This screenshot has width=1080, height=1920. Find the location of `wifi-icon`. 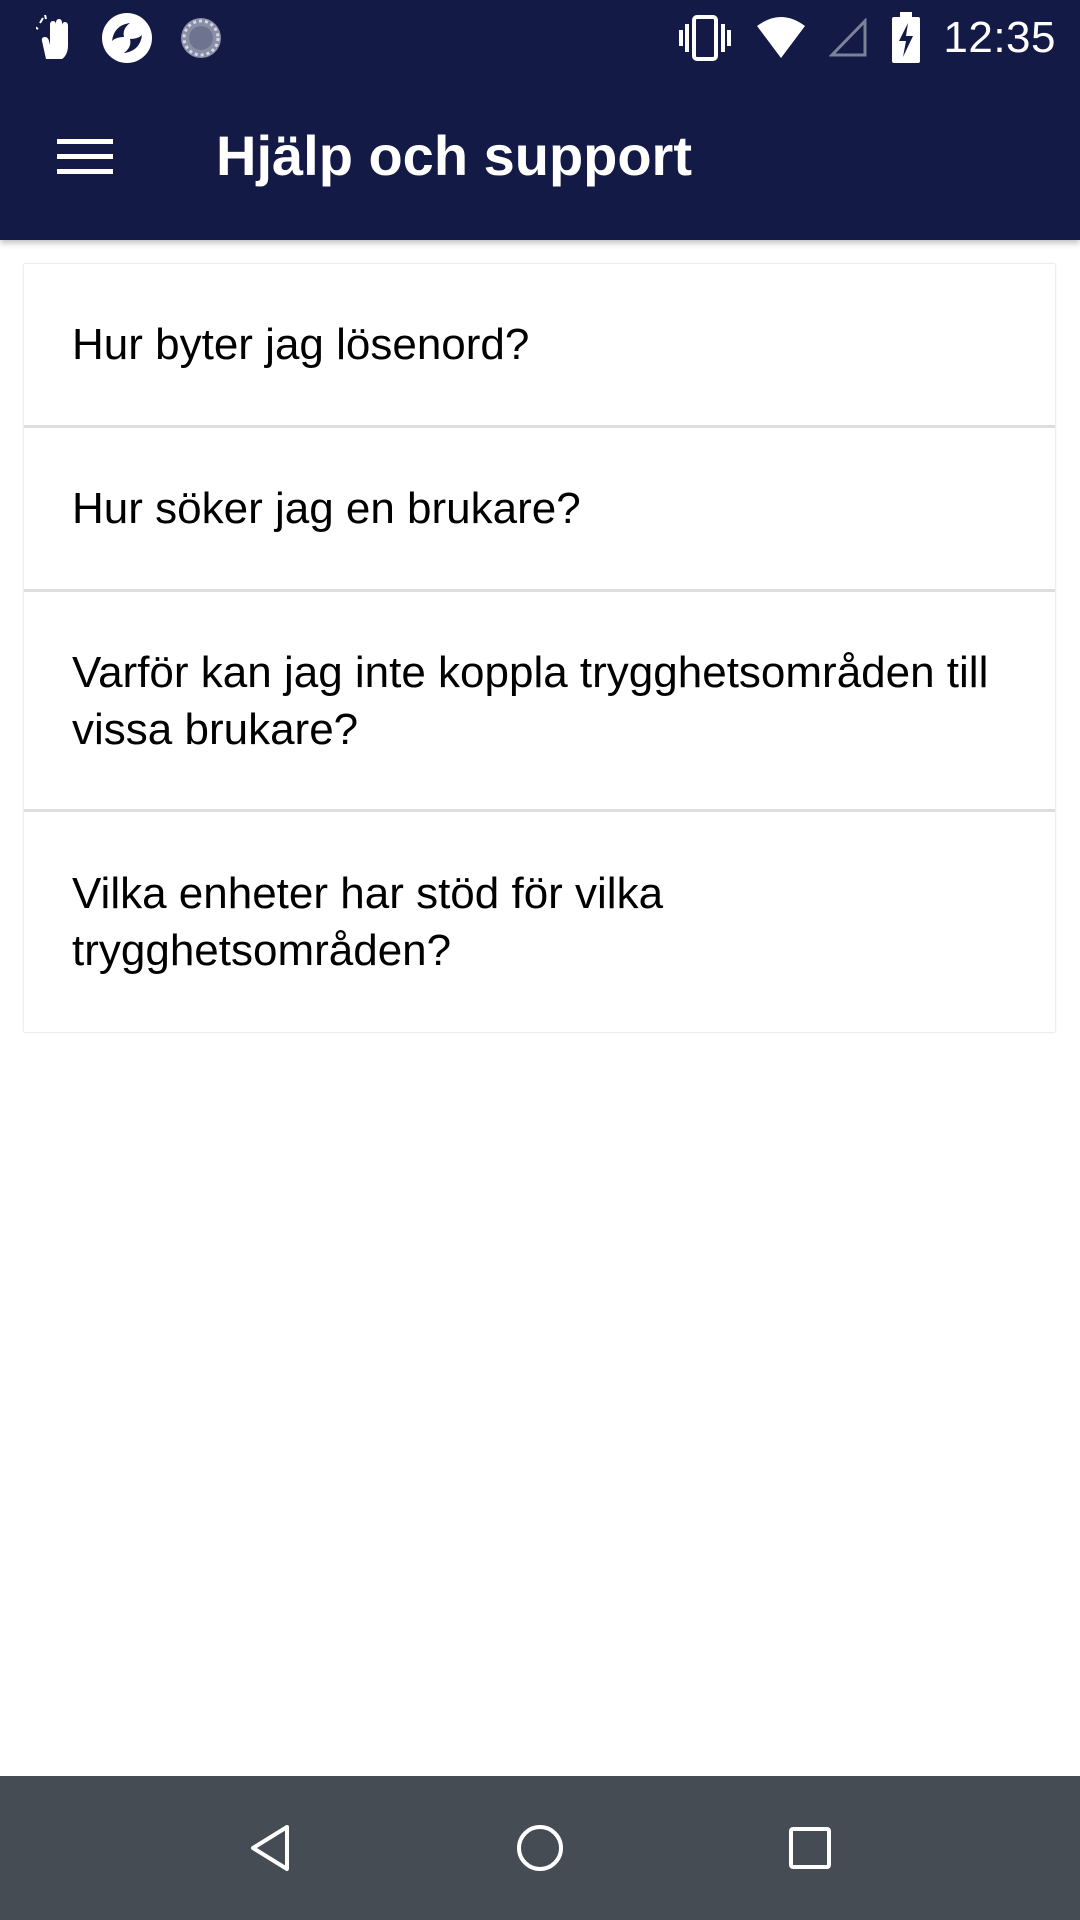

wifi-icon is located at coordinates (781, 38).